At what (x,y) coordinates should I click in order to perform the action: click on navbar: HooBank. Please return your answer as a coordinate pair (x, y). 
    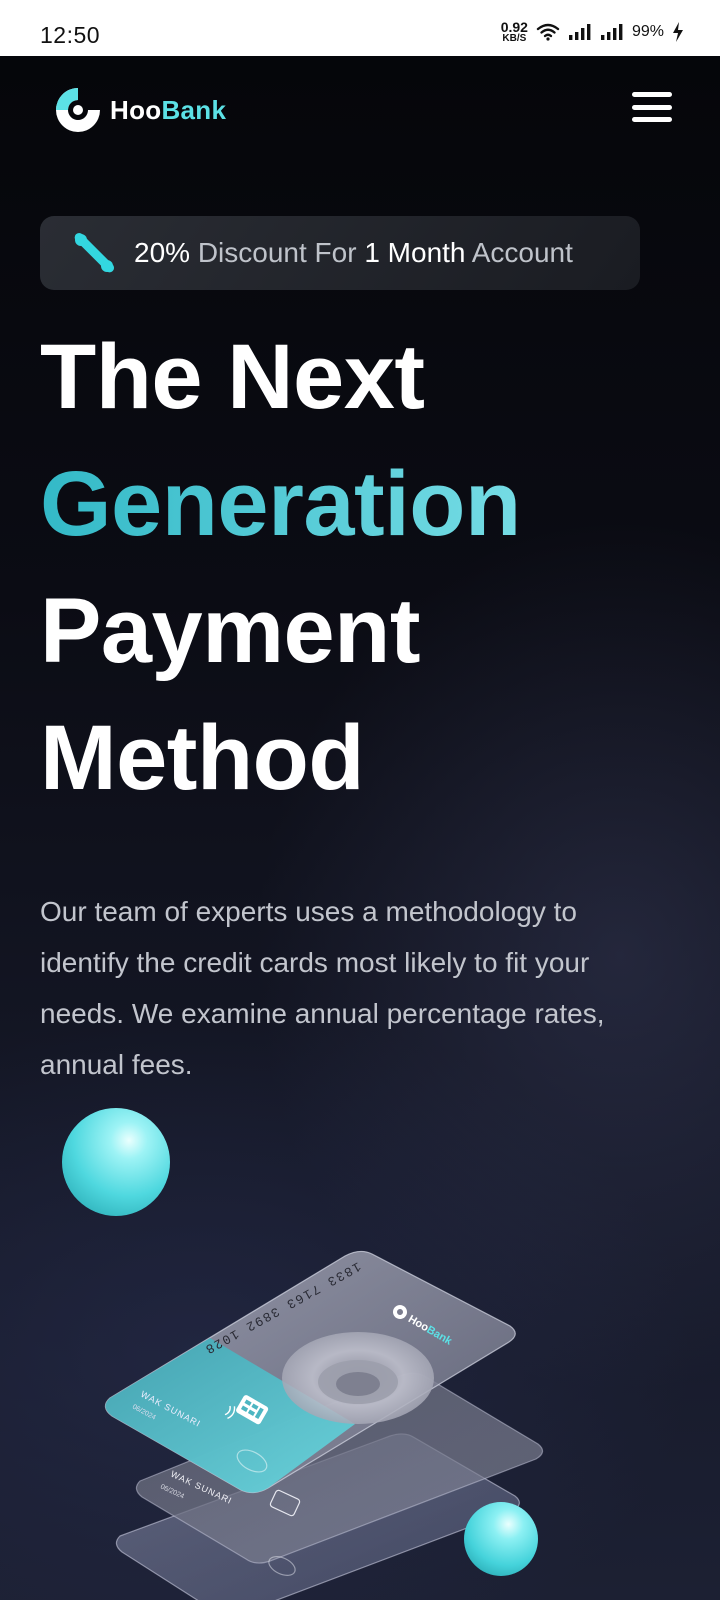
    Looking at the image, I should click on (362, 110).